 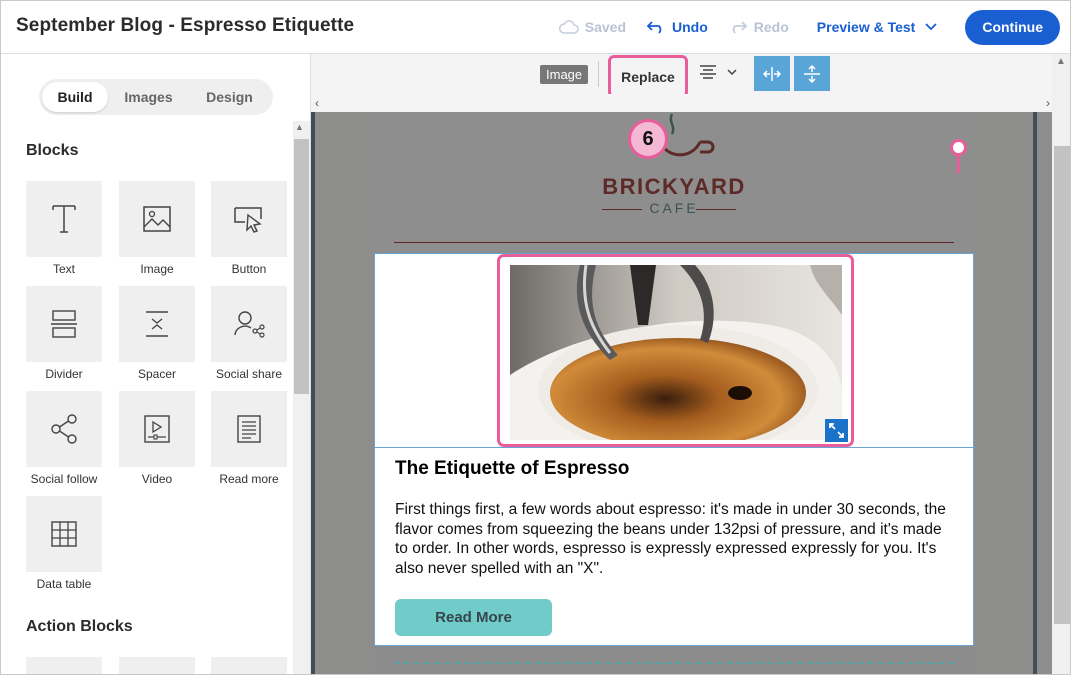 I want to click on block-social-follow, so click(x=64, y=429).